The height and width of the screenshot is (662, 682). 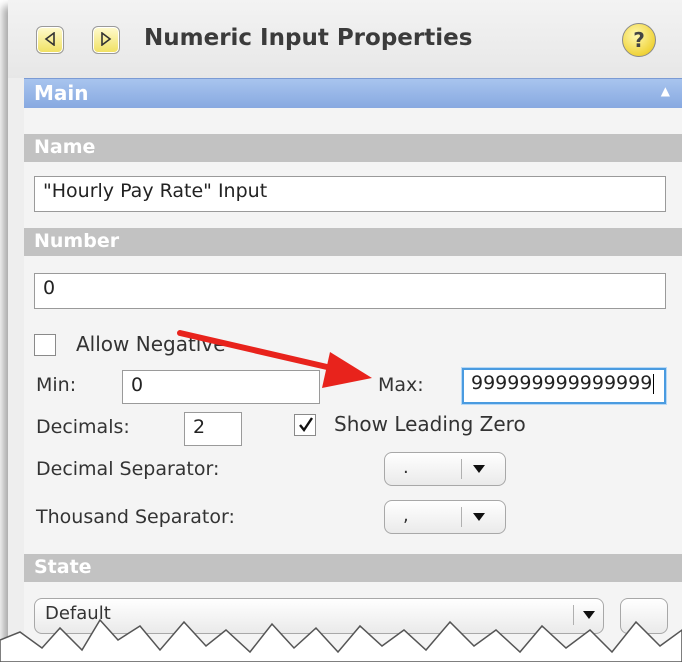 I want to click on state-section-label: State, so click(x=63, y=567).